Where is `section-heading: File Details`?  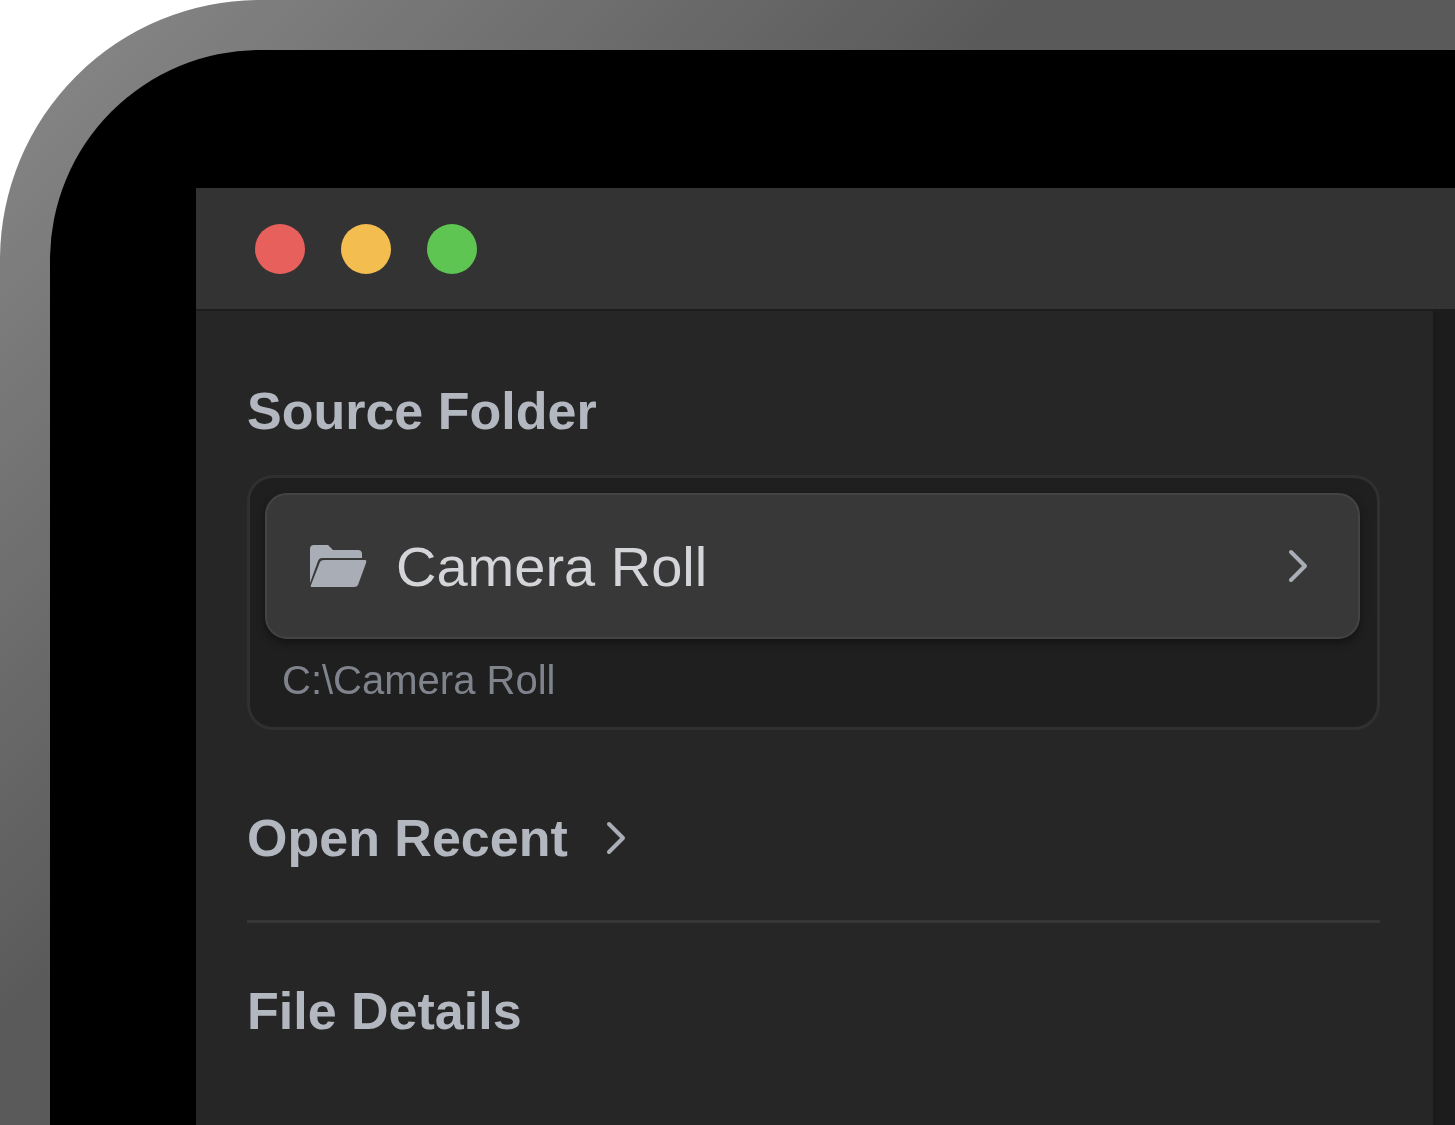
section-heading: File Details is located at coordinates (385, 1011).